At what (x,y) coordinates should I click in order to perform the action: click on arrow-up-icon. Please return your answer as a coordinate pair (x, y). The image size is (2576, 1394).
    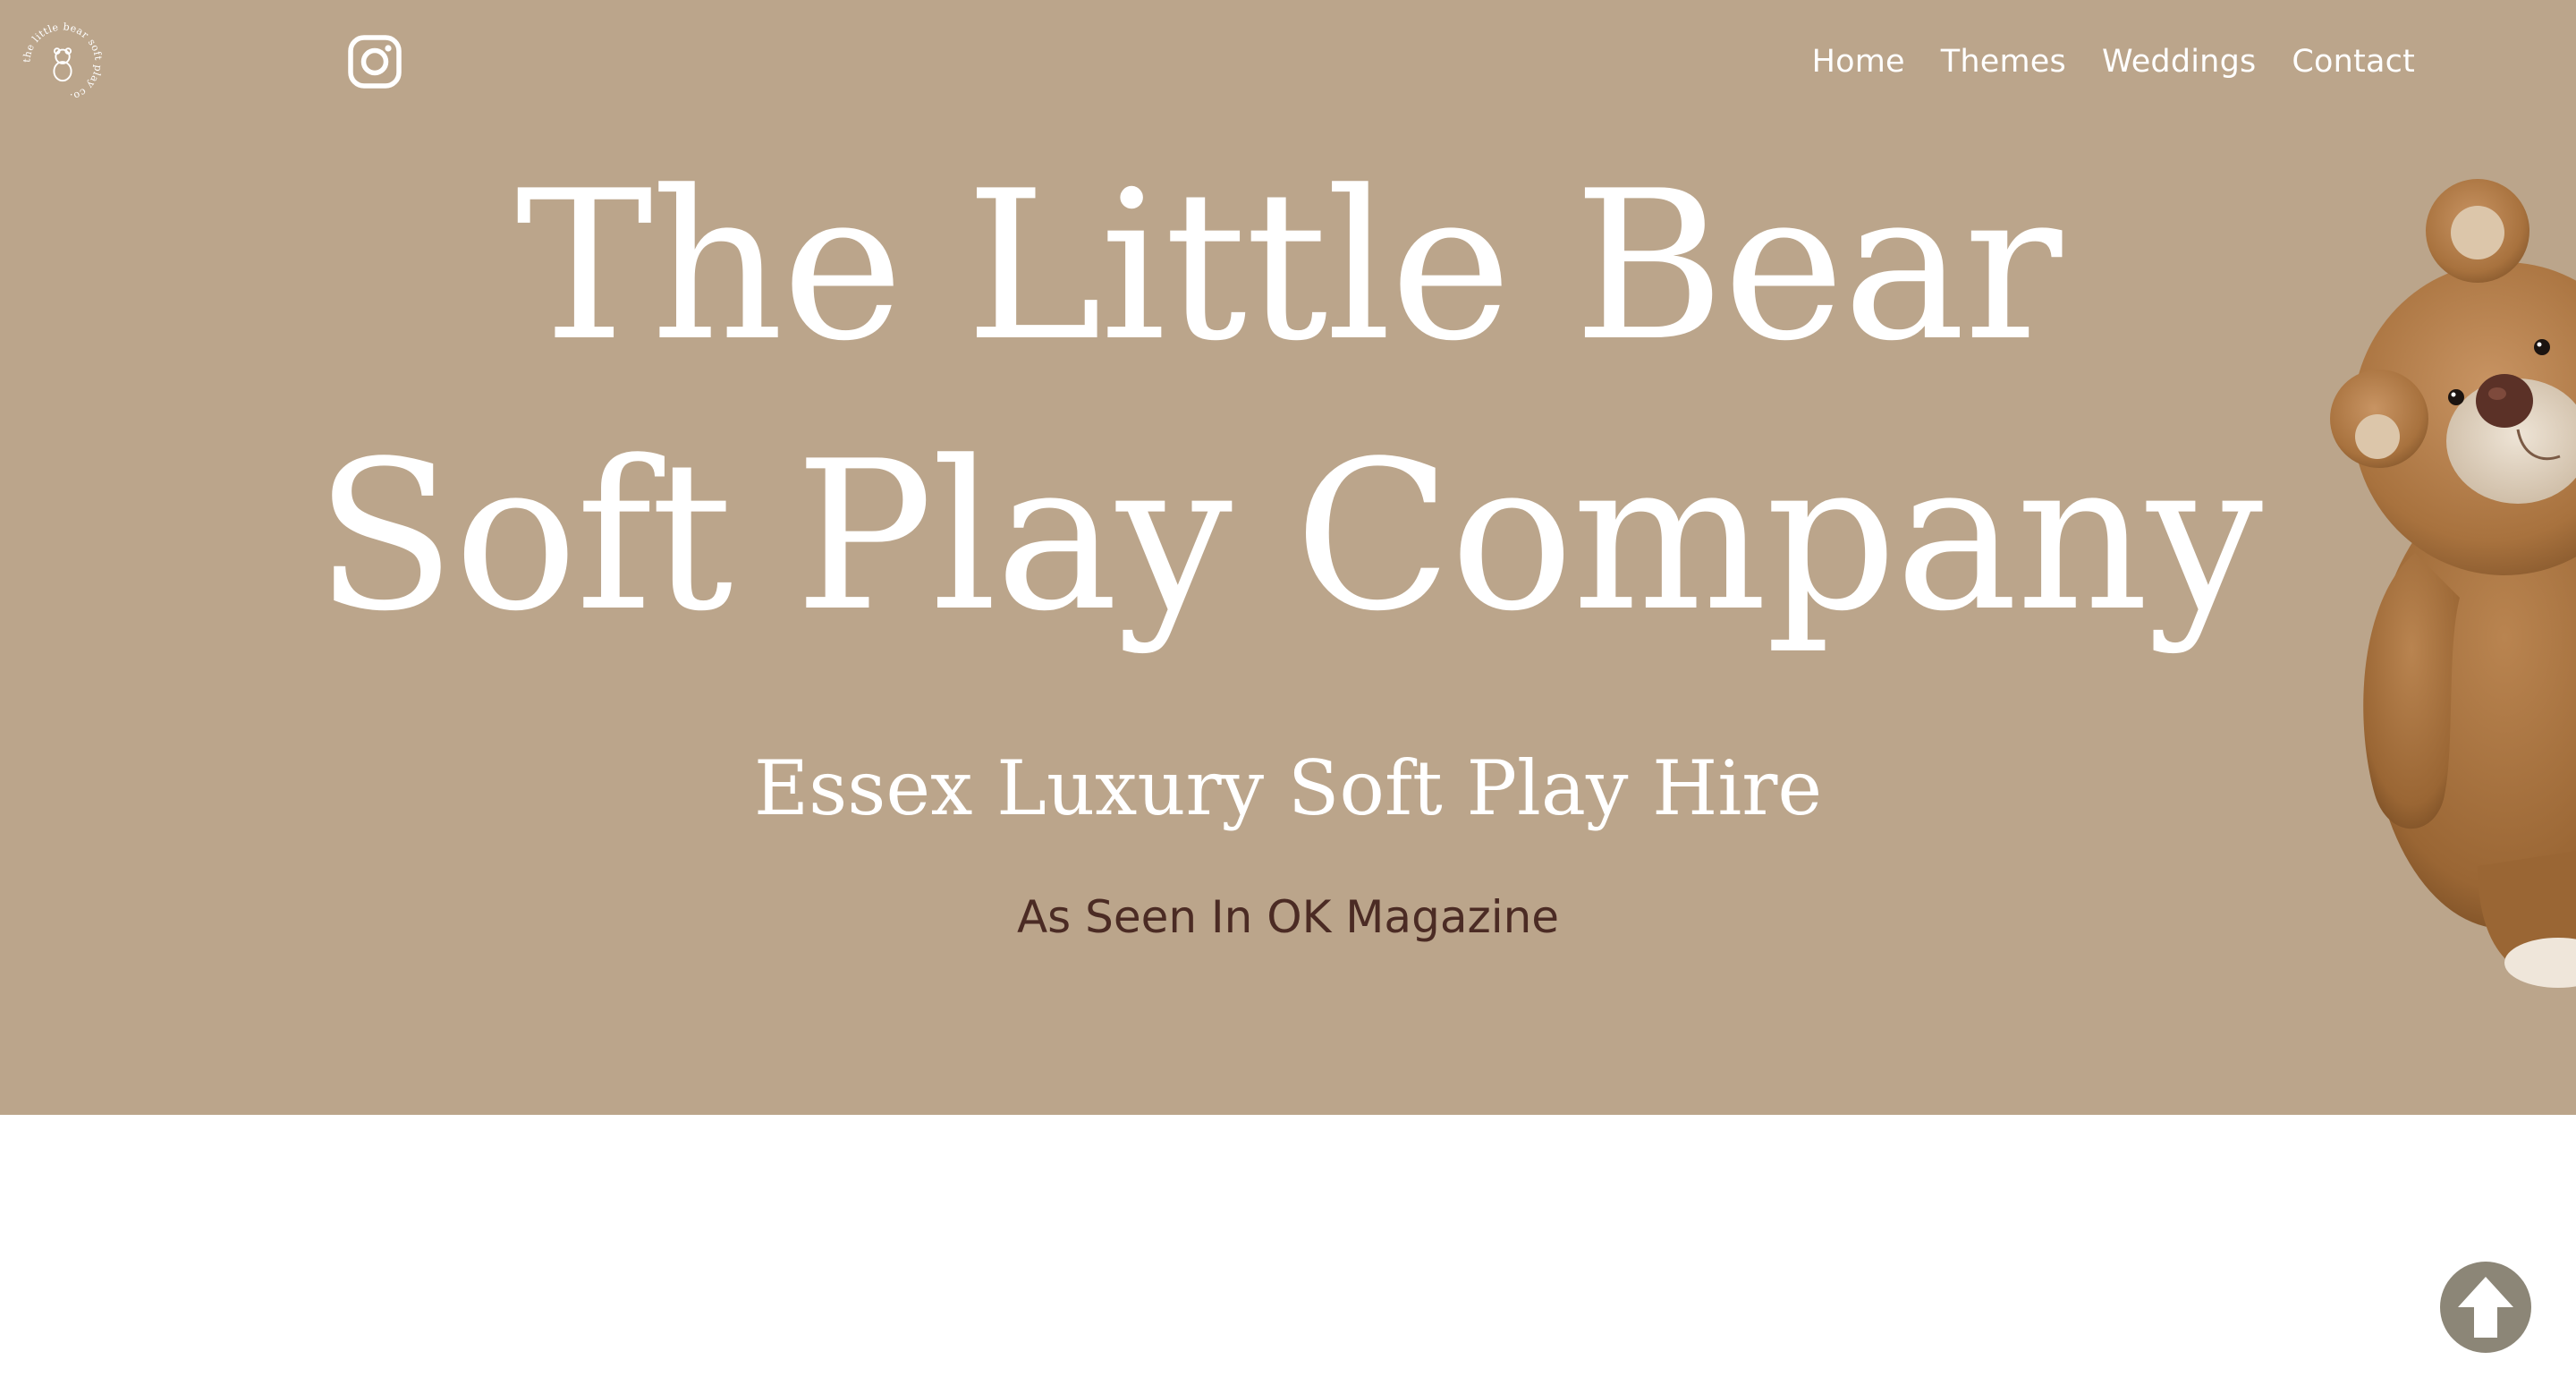
    Looking at the image, I should click on (2485, 1307).